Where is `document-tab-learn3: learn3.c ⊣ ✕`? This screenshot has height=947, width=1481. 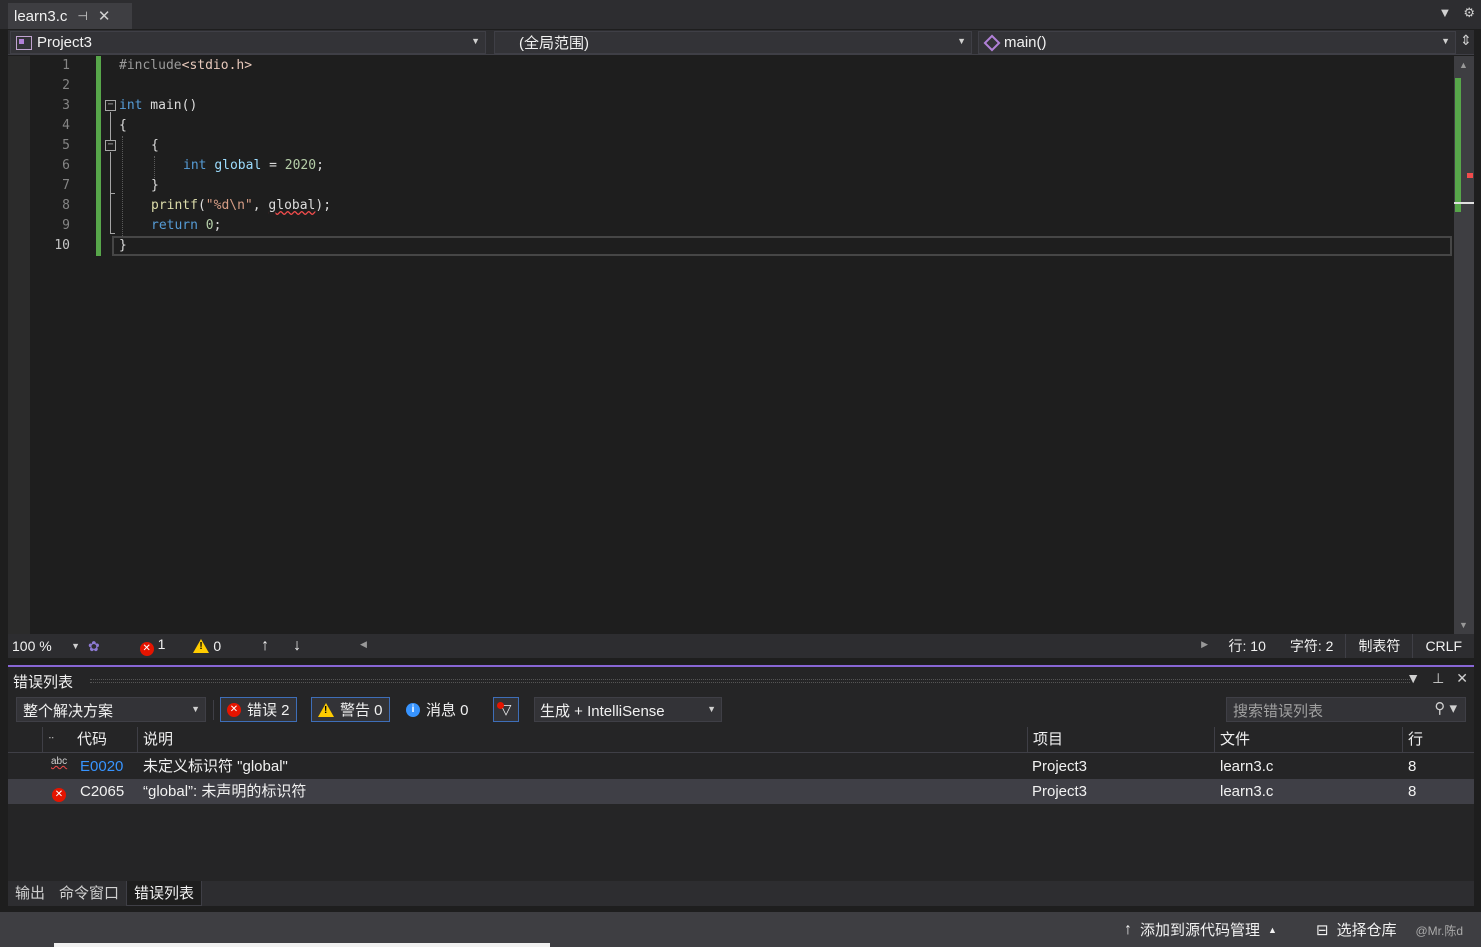 document-tab-learn3: learn3.c ⊣ ✕ is located at coordinates (70, 16).